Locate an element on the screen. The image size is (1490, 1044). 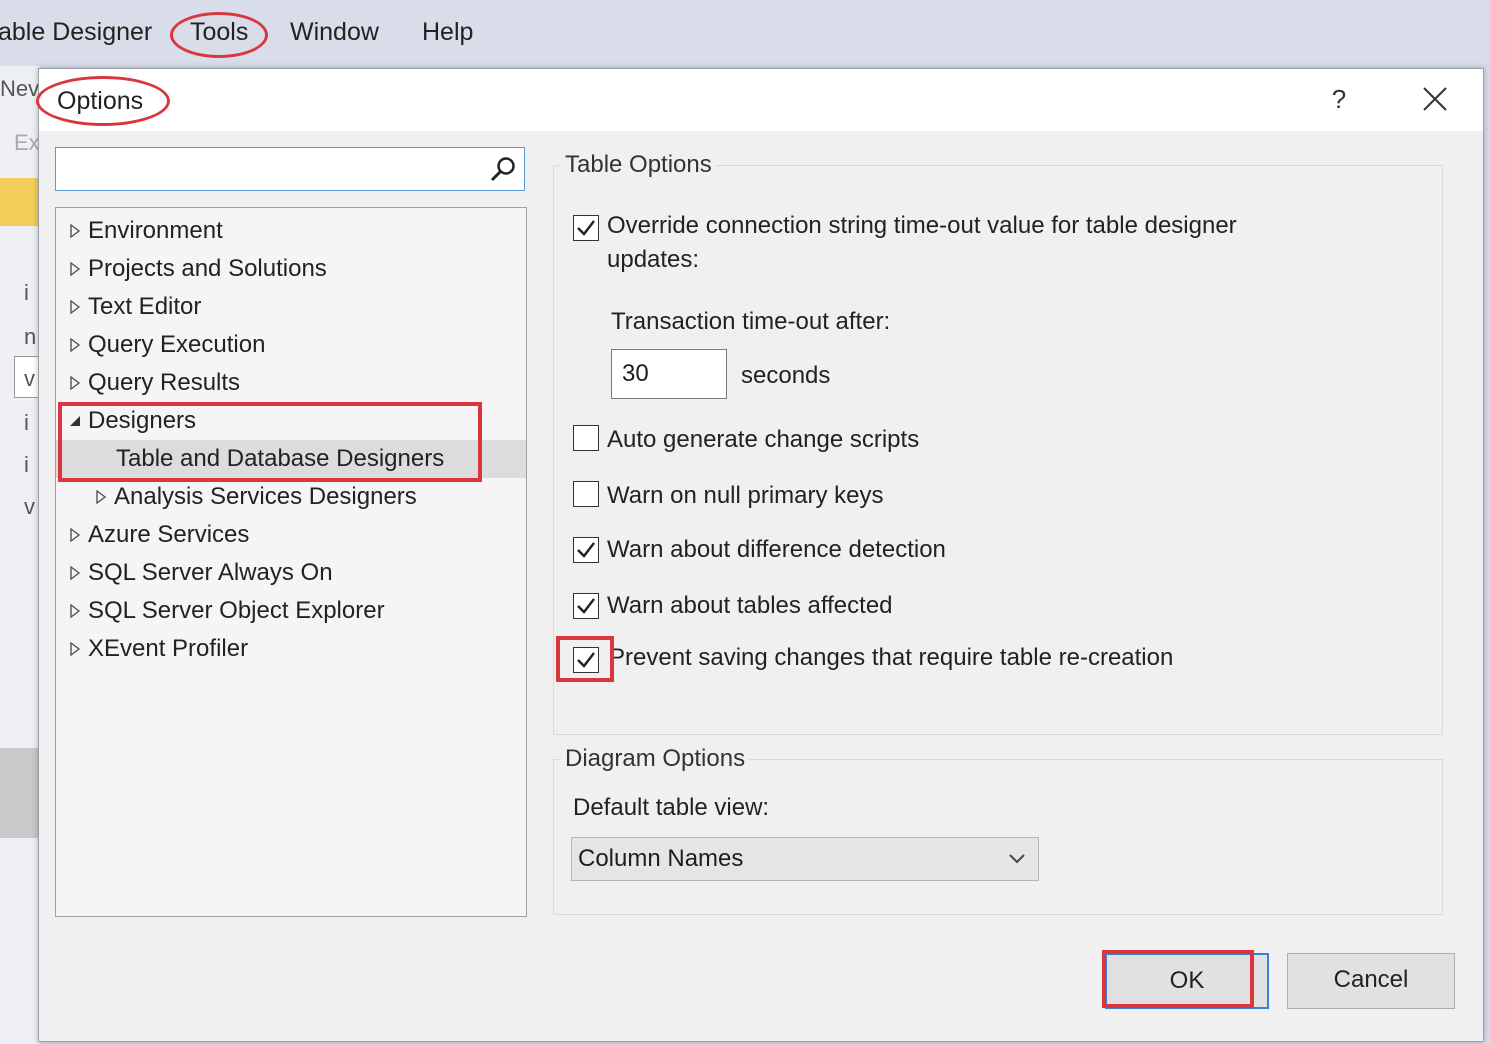
auto-generate-label: Auto generate change scripts is located at coordinates (763, 439).